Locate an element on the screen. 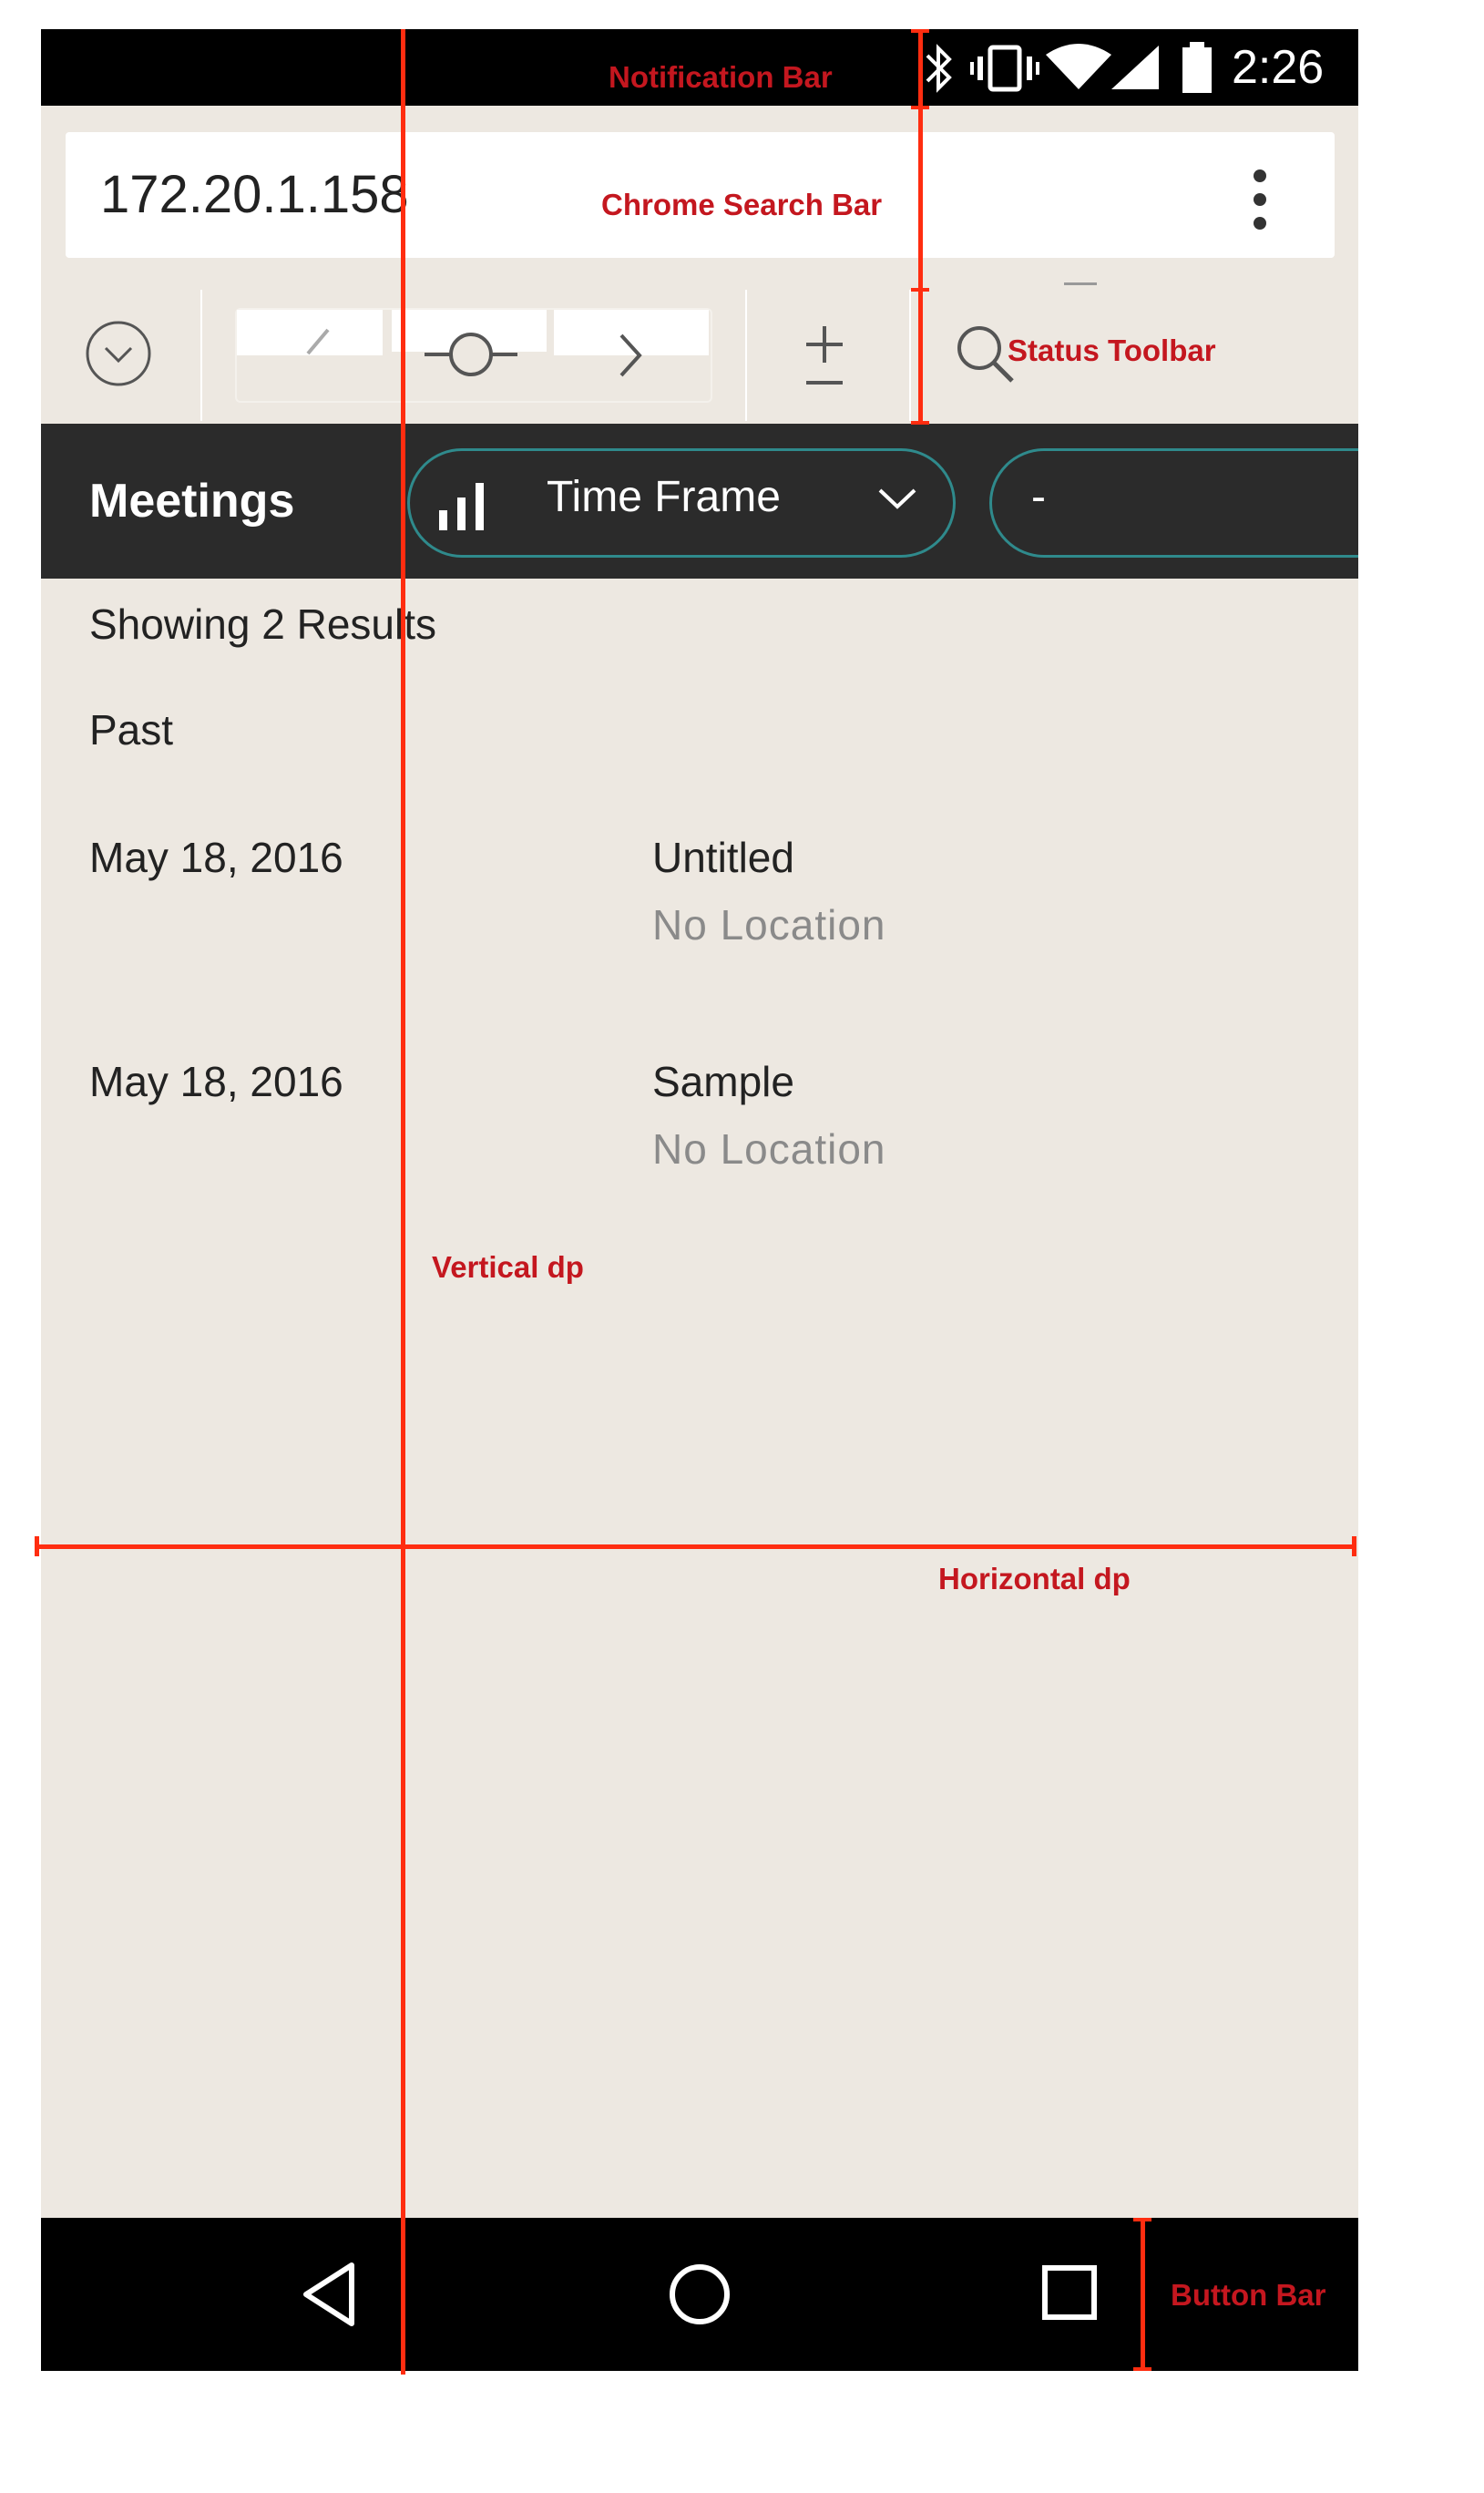 Image resolution: width=1484 pixels, height=2493 pixels. plus-minus-icon is located at coordinates (824, 356).